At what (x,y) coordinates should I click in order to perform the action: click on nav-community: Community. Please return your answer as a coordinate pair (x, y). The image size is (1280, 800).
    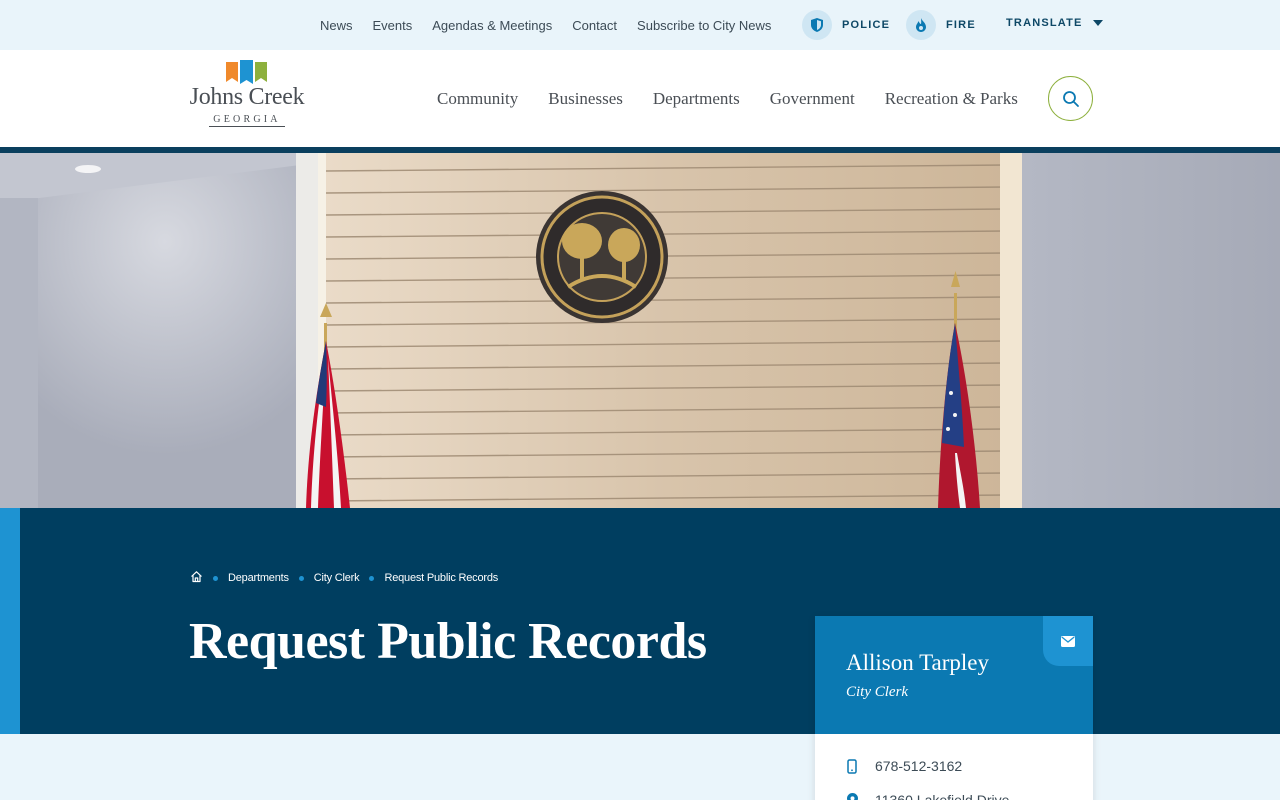
    Looking at the image, I should click on (477, 99).